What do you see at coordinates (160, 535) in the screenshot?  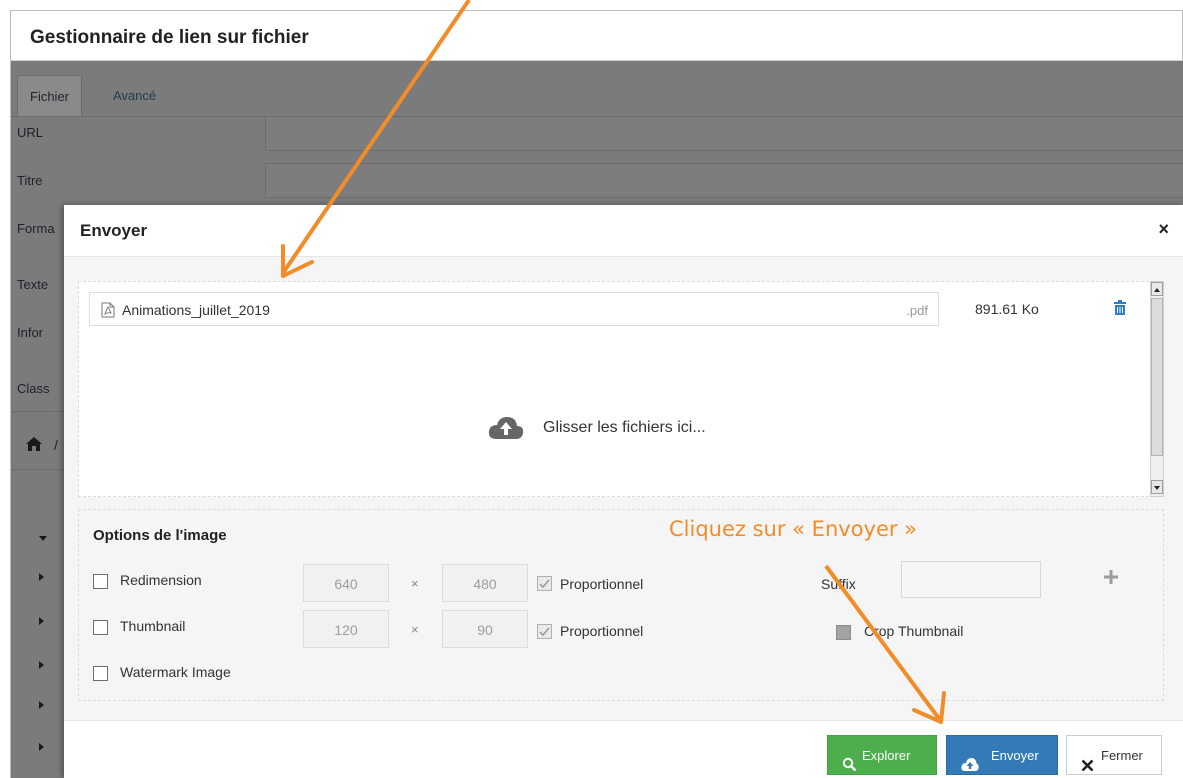 I see `image-options-title: Options de l'image` at bounding box center [160, 535].